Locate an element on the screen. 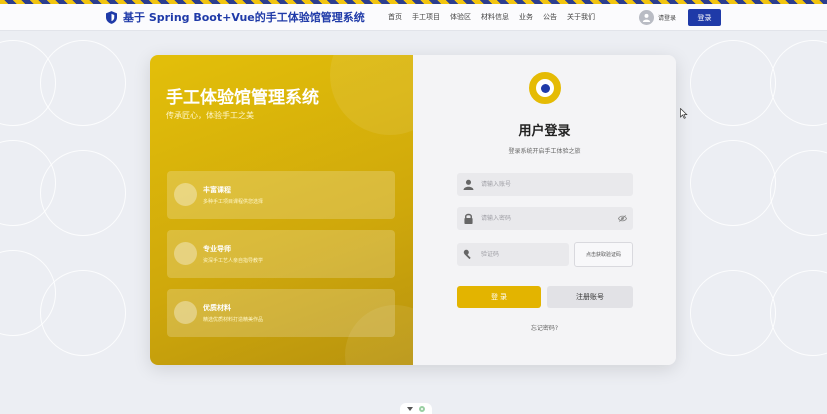  login-title: 用户登录 is located at coordinates (544, 131).